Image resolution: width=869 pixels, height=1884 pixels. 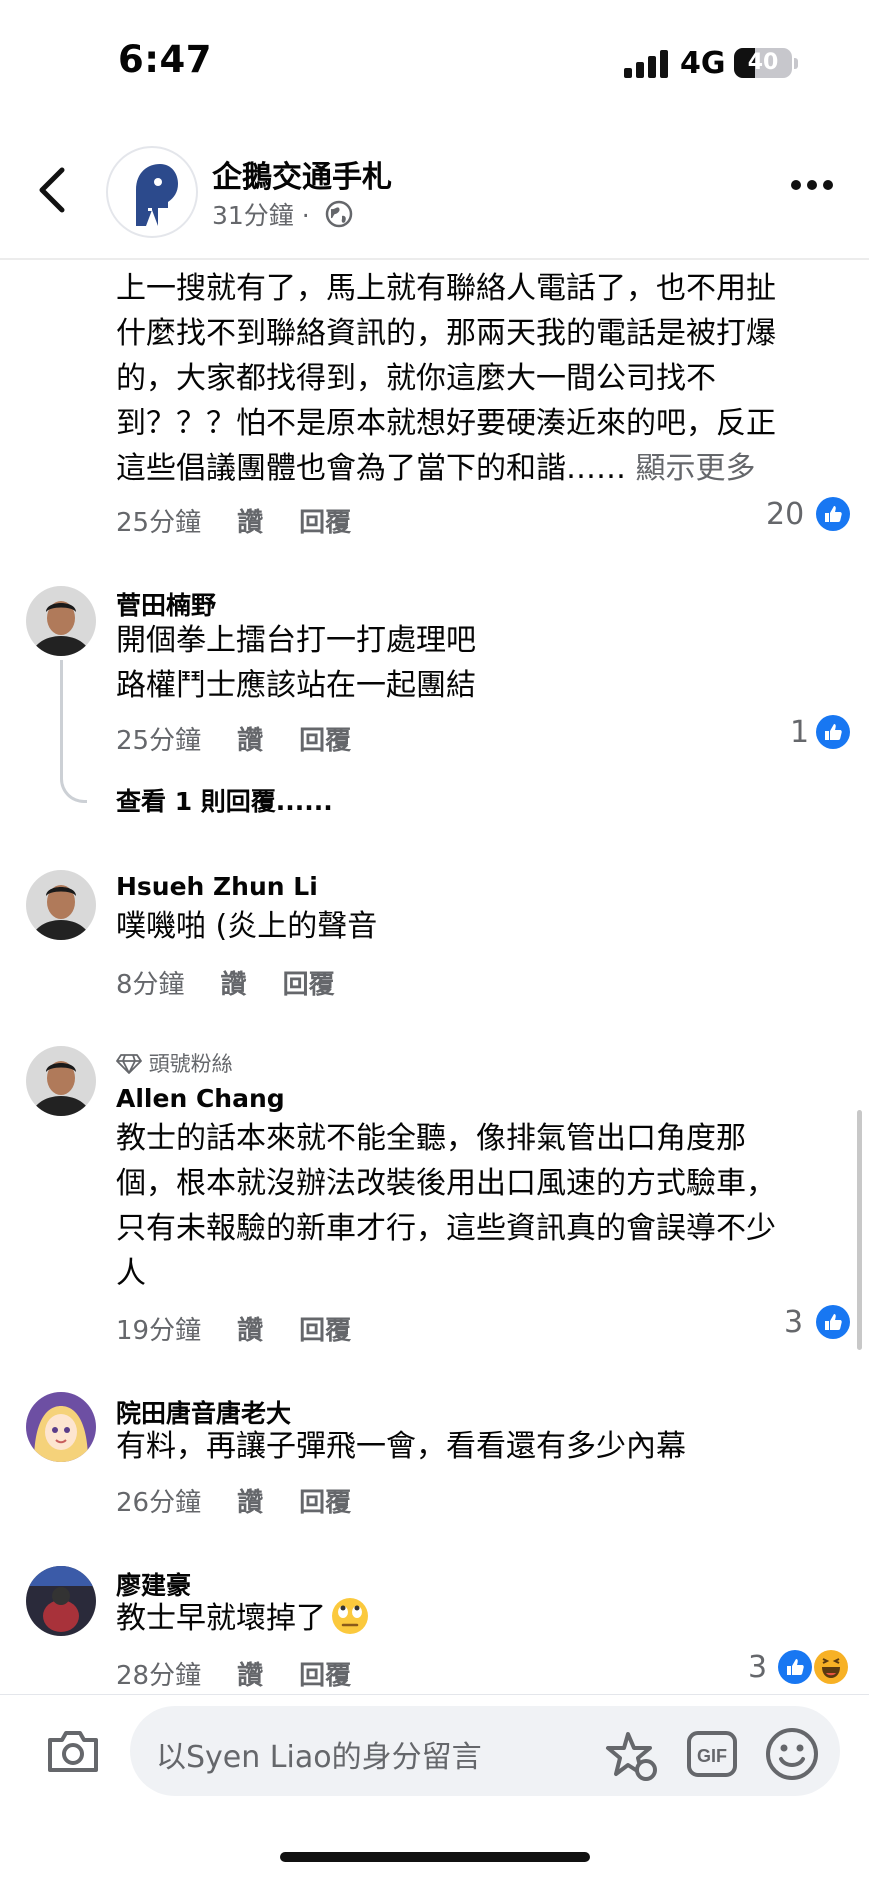 I want to click on comment-line: 這些倡議團體也會為了當下的和諧…… 顯示更多, so click(x=436, y=468).